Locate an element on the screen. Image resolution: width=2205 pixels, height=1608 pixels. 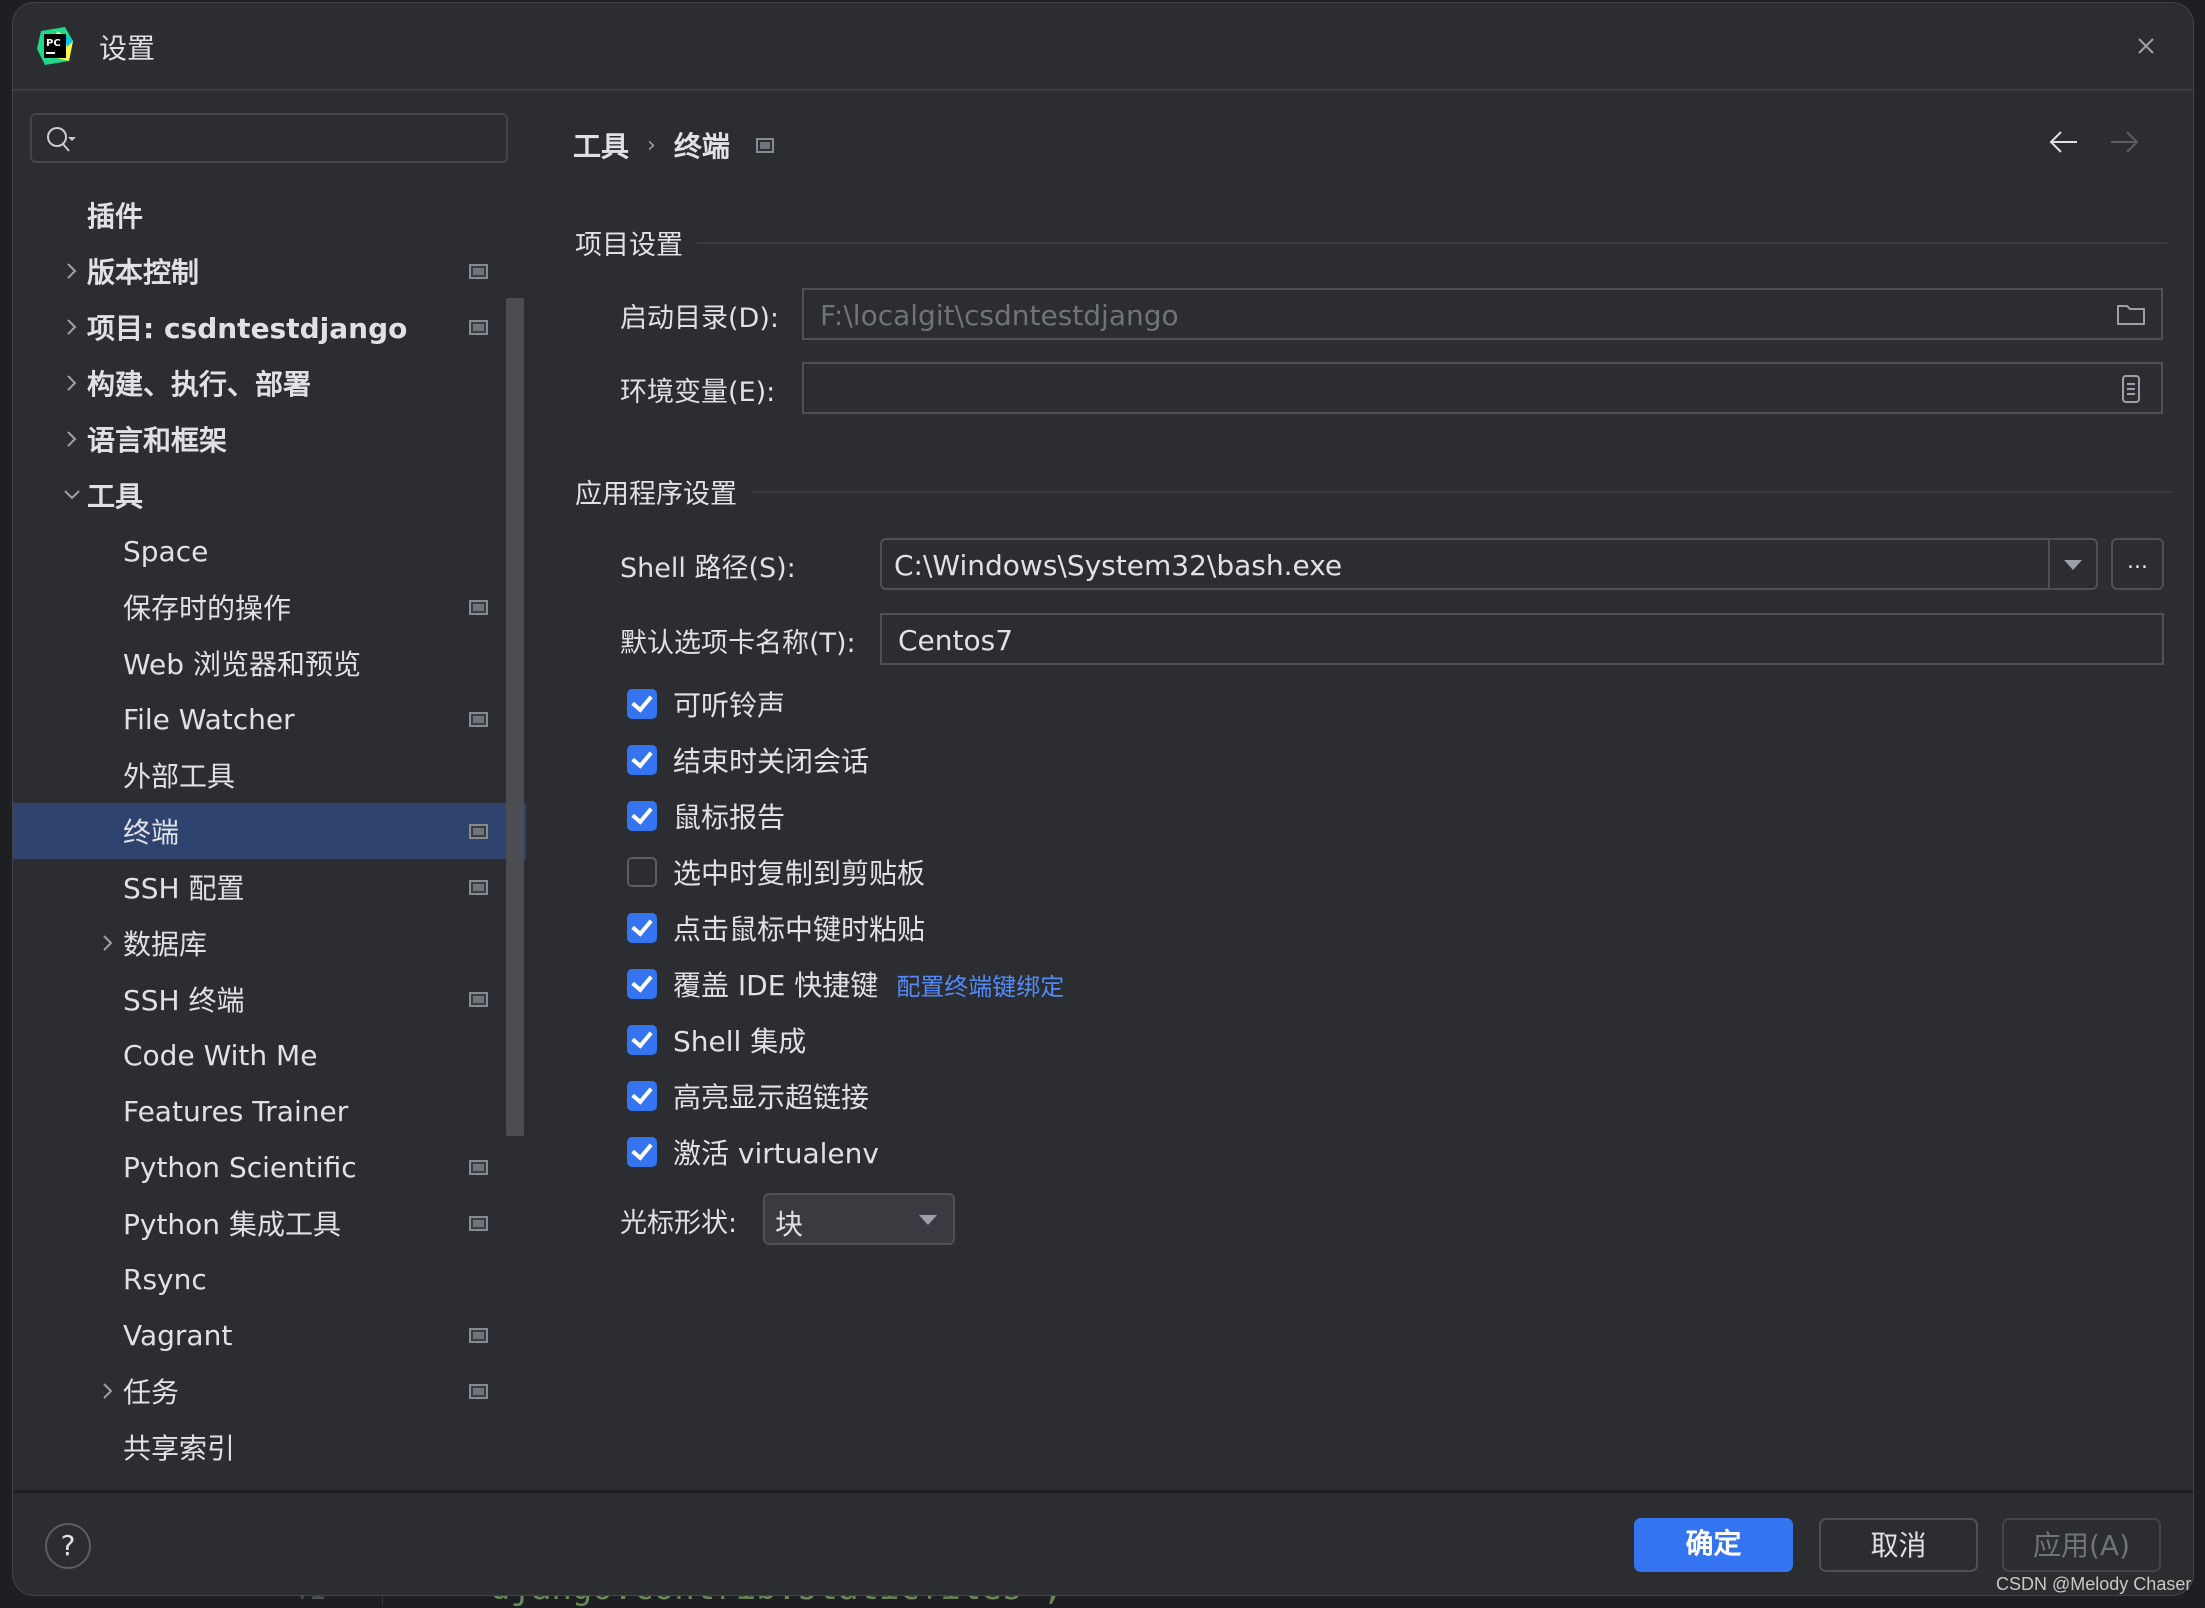
cancel-button: 取消 is located at coordinates (1898, 1545).